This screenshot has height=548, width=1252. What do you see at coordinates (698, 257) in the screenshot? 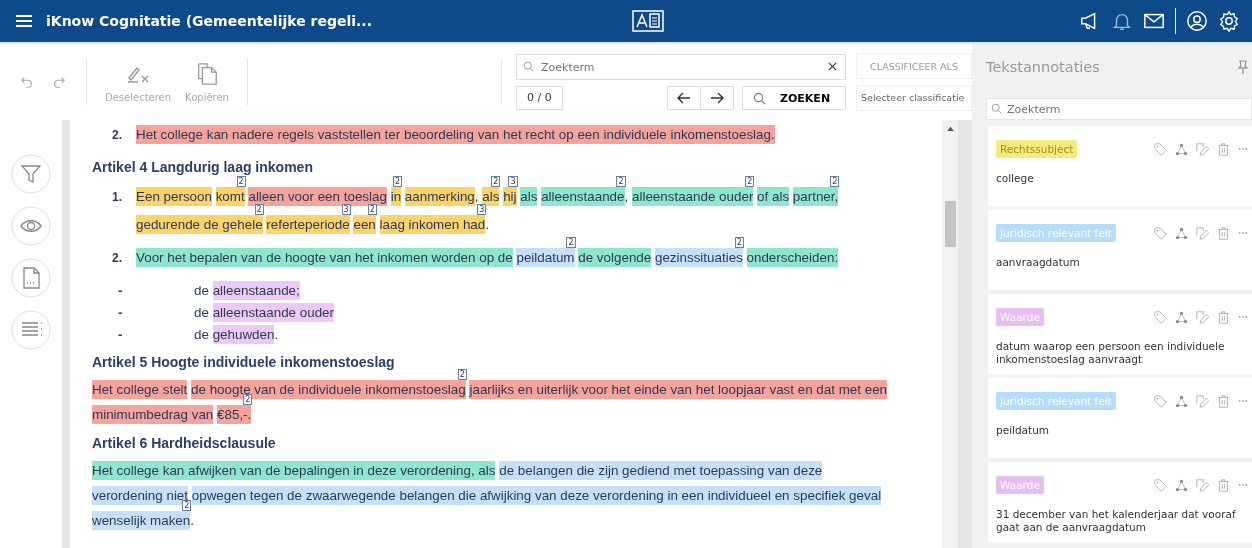
I see `highlighted-text: gezinssituaties` at bounding box center [698, 257].